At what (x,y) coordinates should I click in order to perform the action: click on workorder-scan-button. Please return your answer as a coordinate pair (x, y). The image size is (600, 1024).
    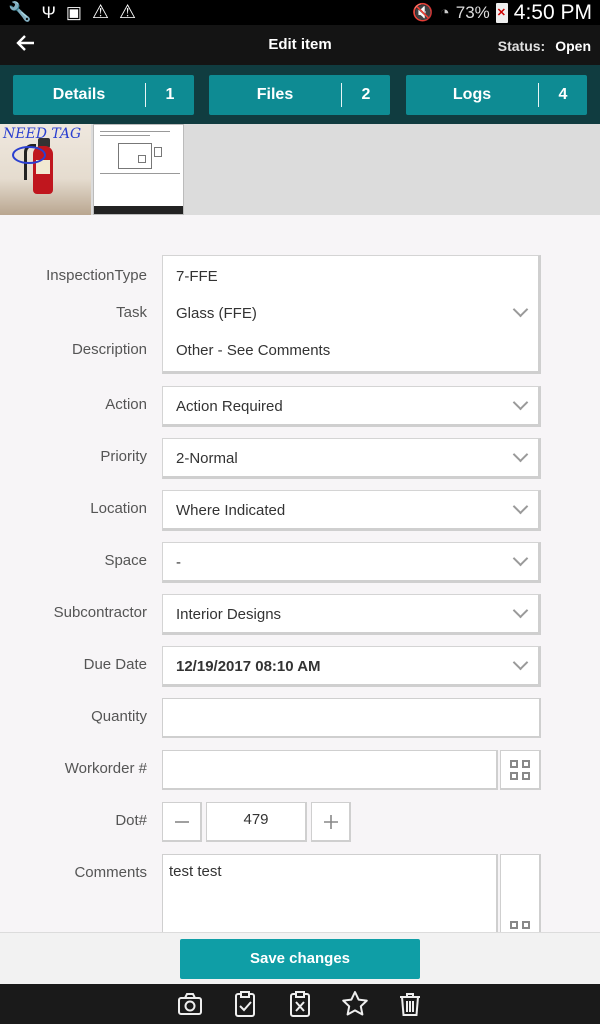
    Looking at the image, I should click on (520, 770).